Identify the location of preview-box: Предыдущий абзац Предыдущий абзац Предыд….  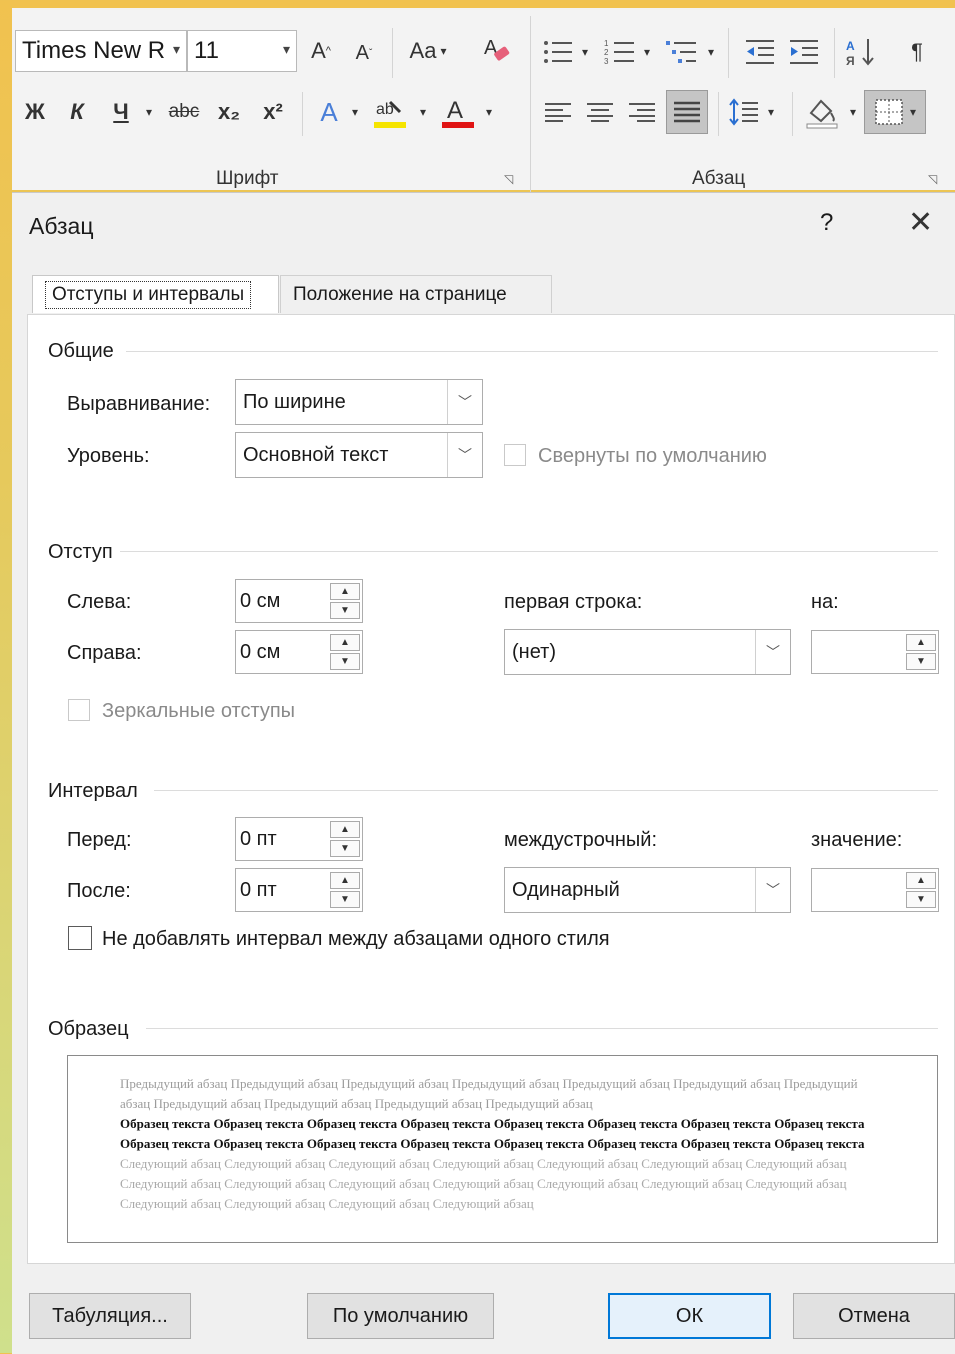
(502, 1149).